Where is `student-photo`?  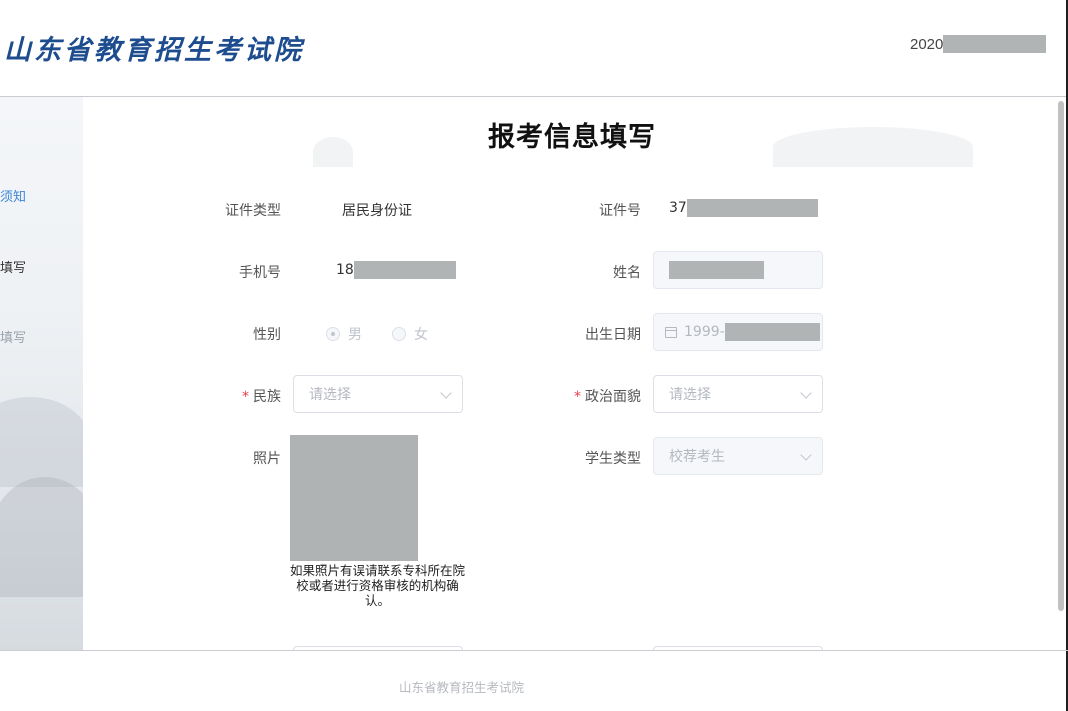
student-photo is located at coordinates (354, 498).